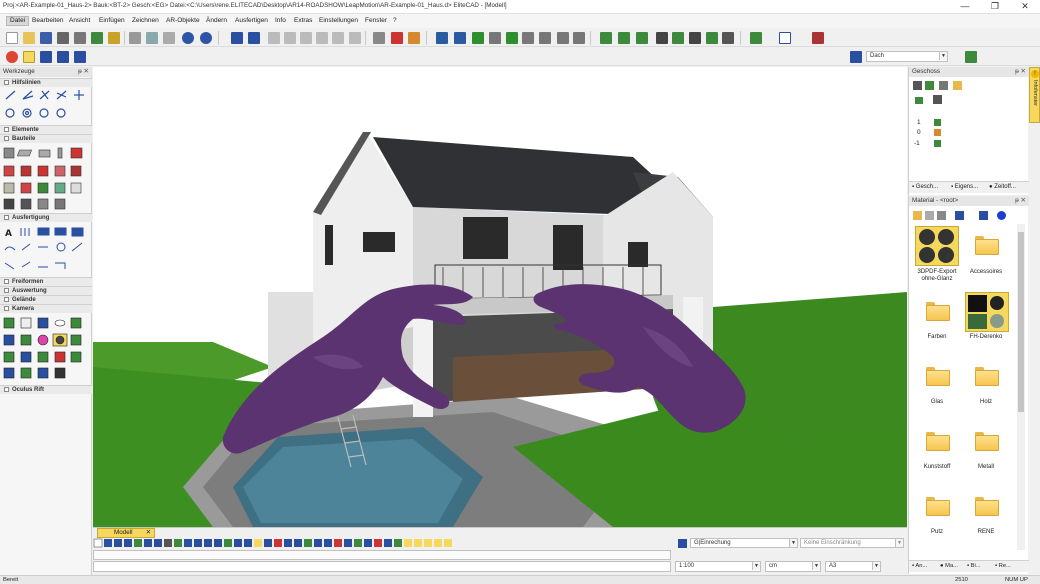 This screenshot has height=584, width=1040. I want to click on scrollbar-thumb, so click(1021, 322).